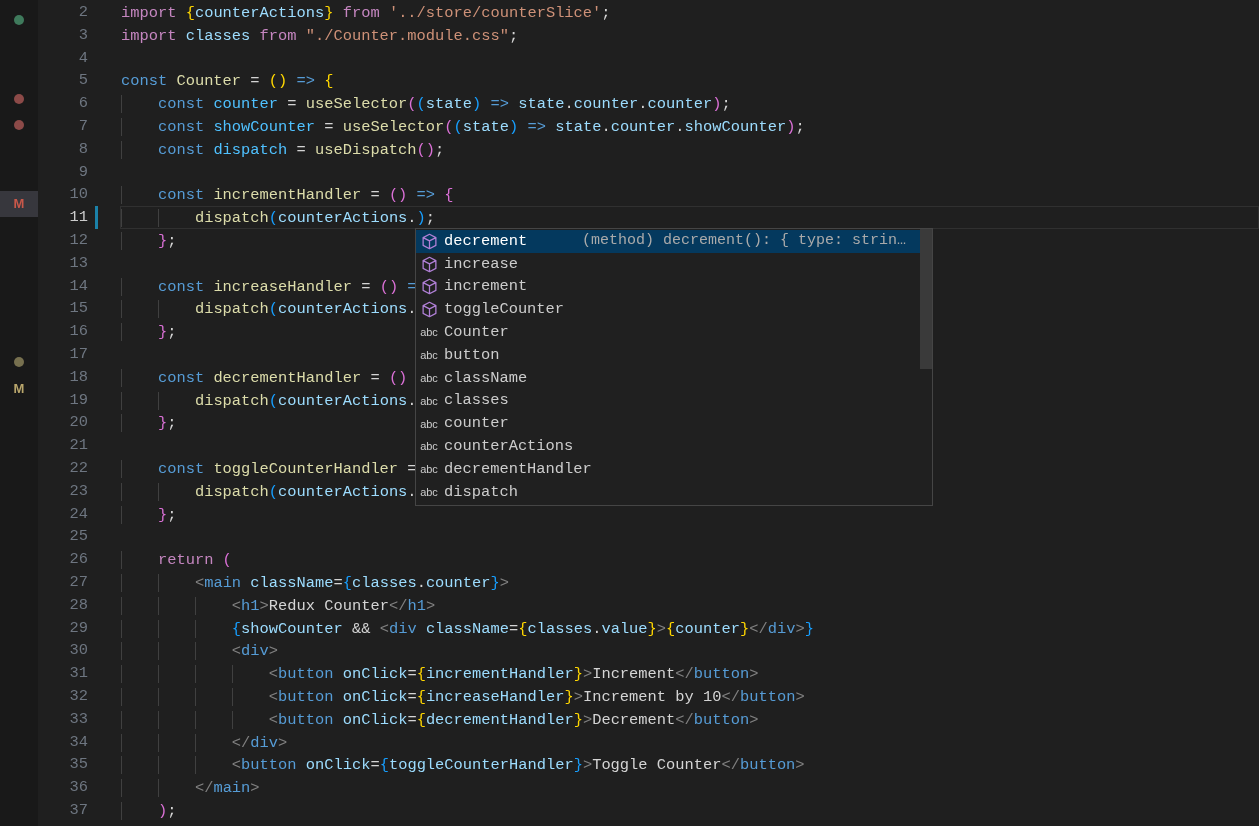 This screenshot has width=1259, height=826. Describe the element at coordinates (82, 104) in the screenshot. I see `line-number: 6` at that location.